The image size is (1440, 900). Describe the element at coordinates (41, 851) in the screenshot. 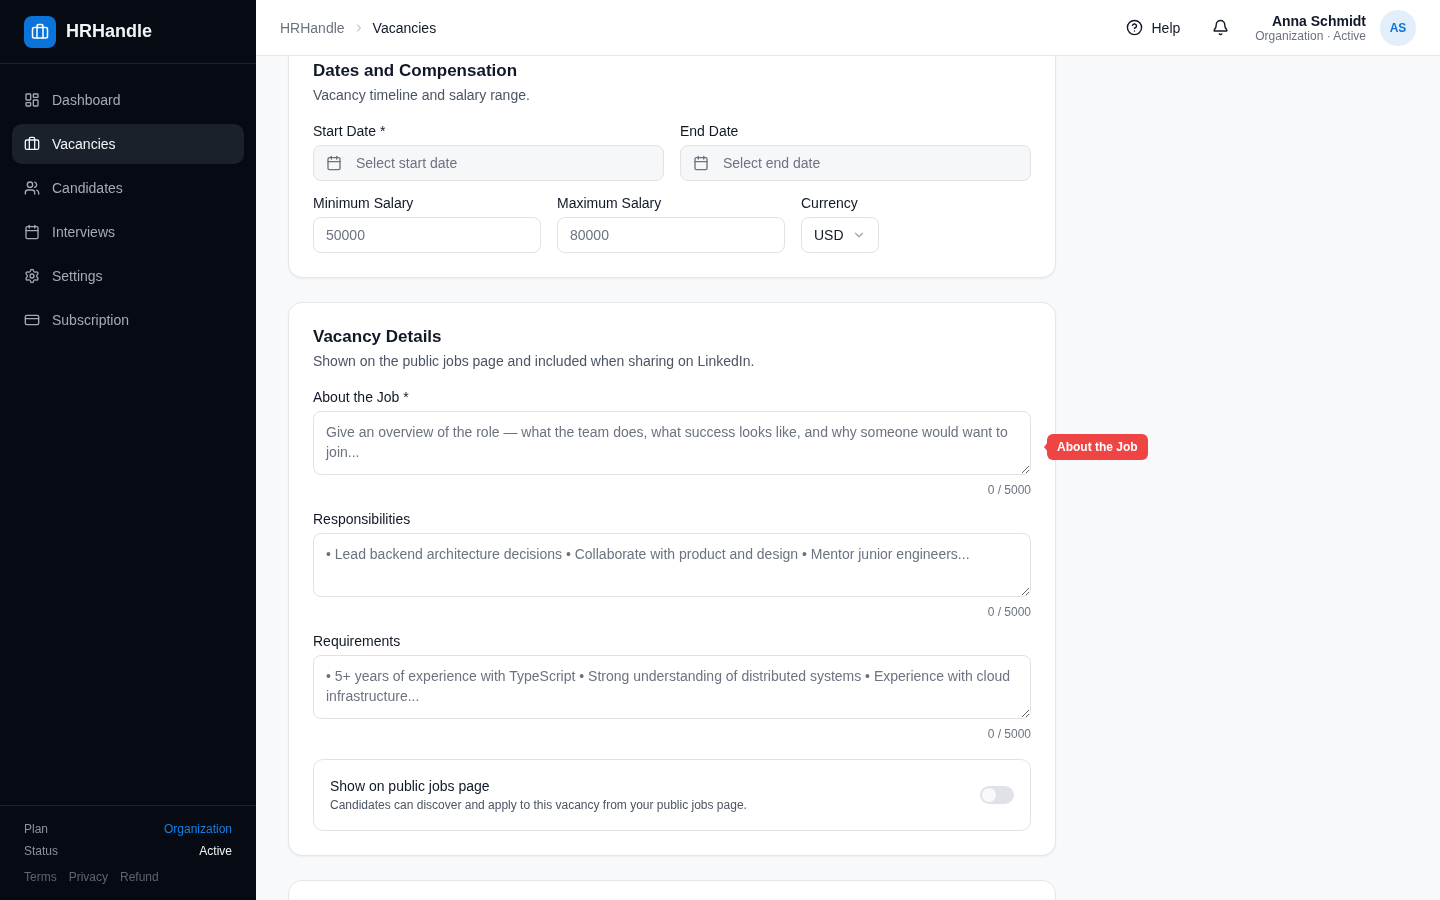

I see `status-label: Status` at that location.